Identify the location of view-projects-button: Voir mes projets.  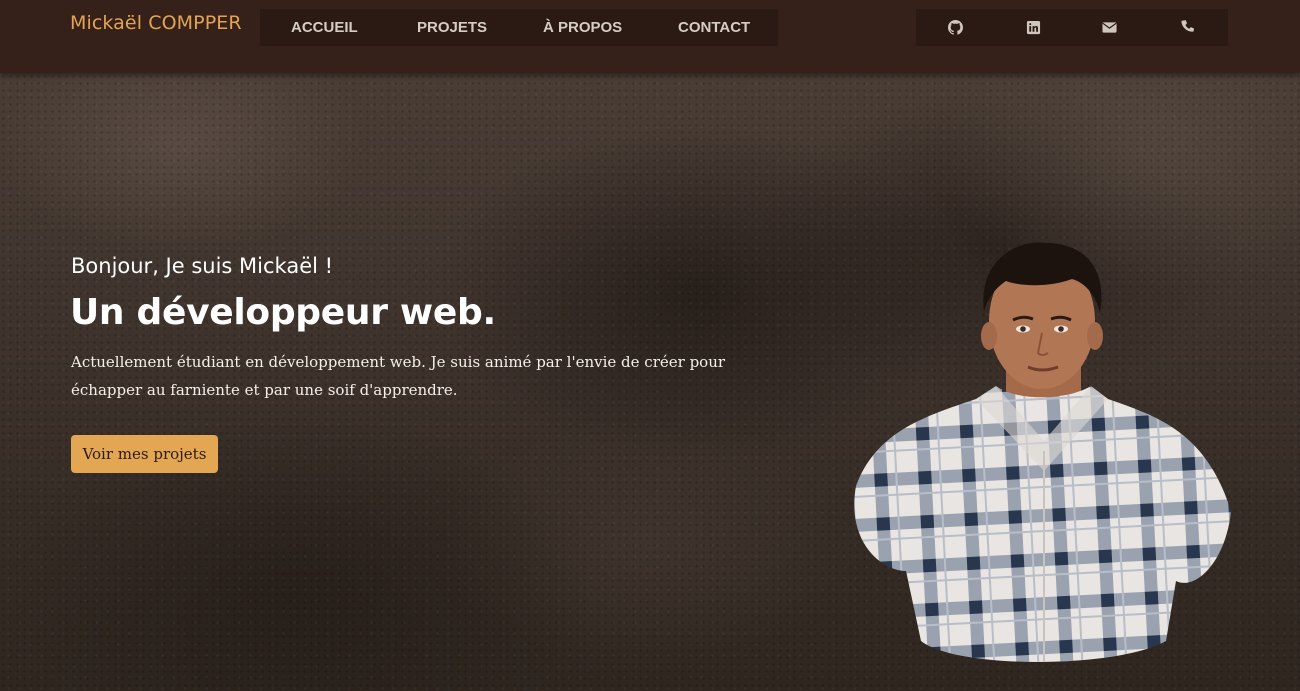
(144, 454).